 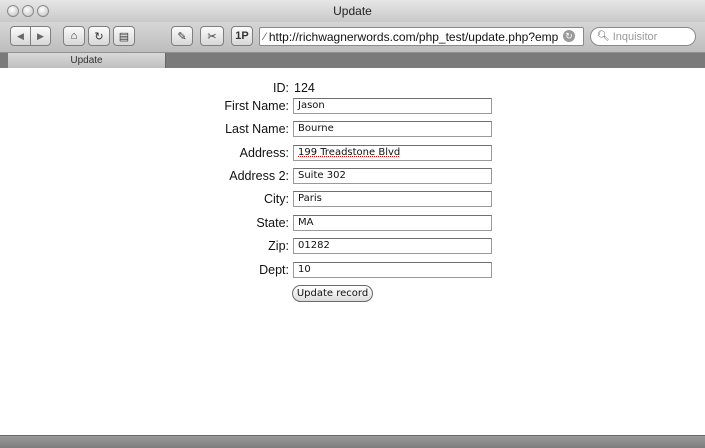 What do you see at coordinates (635, 36) in the screenshot?
I see `search-placeholder: Inquisitor` at bounding box center [635, 36].